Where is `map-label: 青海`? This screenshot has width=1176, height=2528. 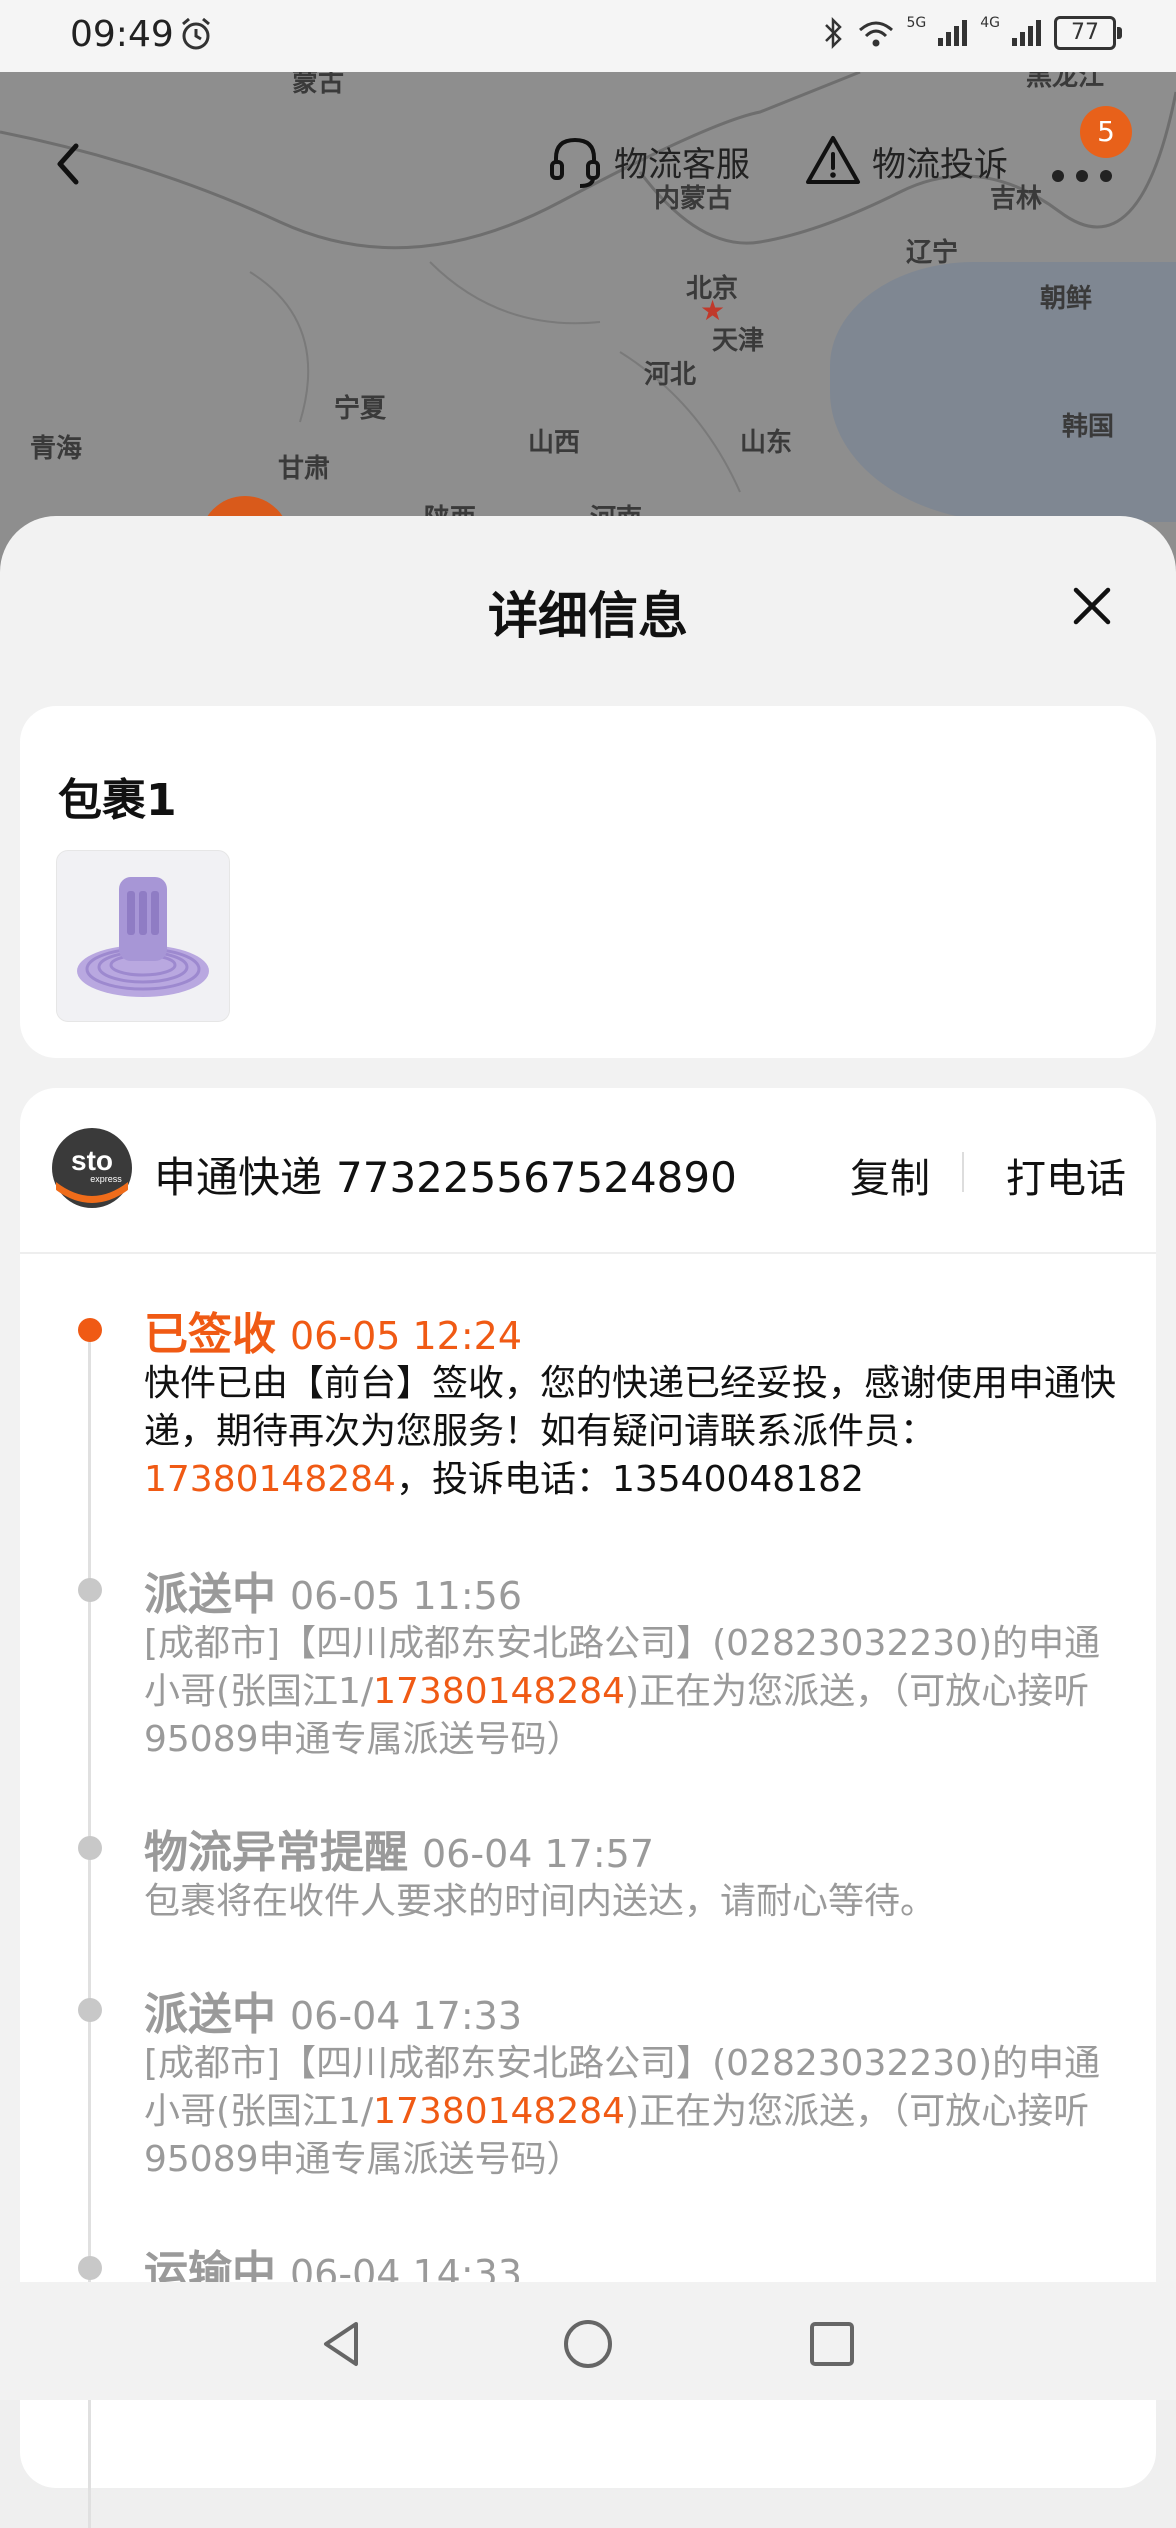
map-label: 青海 is located at coordinates (56, 449).